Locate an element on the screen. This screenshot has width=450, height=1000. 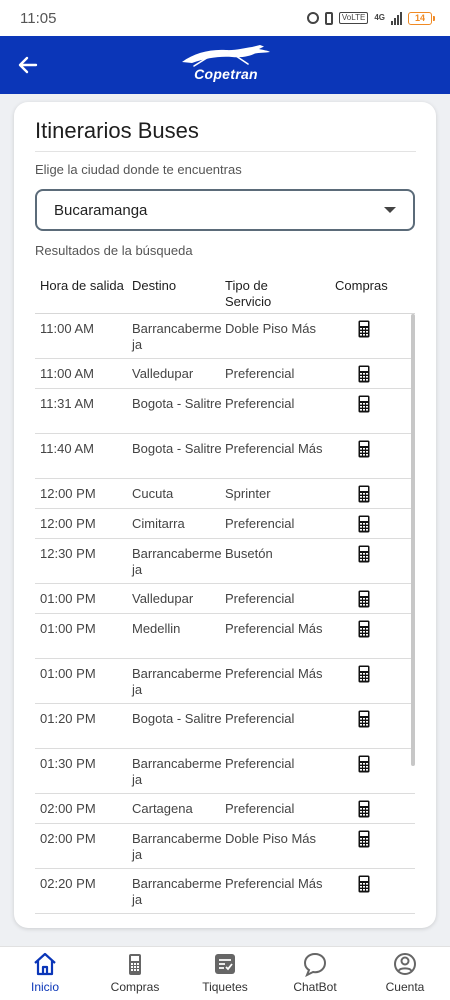
nav-item-chatbot: ChatBot is located at coordinates (315, 975).